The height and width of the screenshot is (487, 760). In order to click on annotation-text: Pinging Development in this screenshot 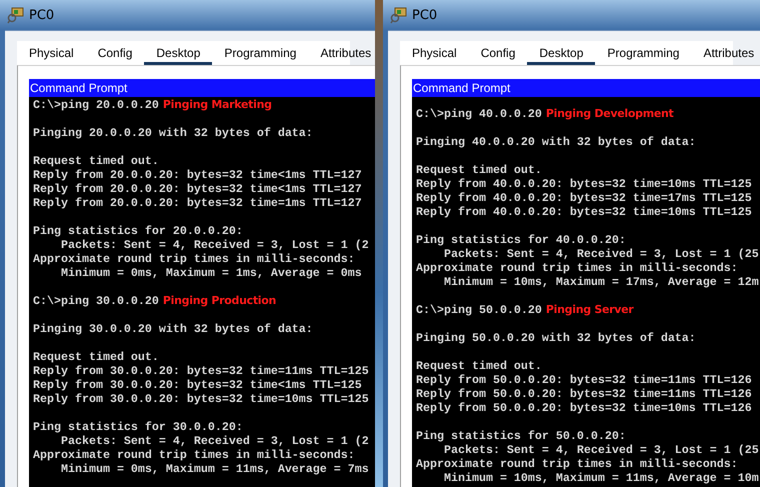, I will do `click(610, 113)`.